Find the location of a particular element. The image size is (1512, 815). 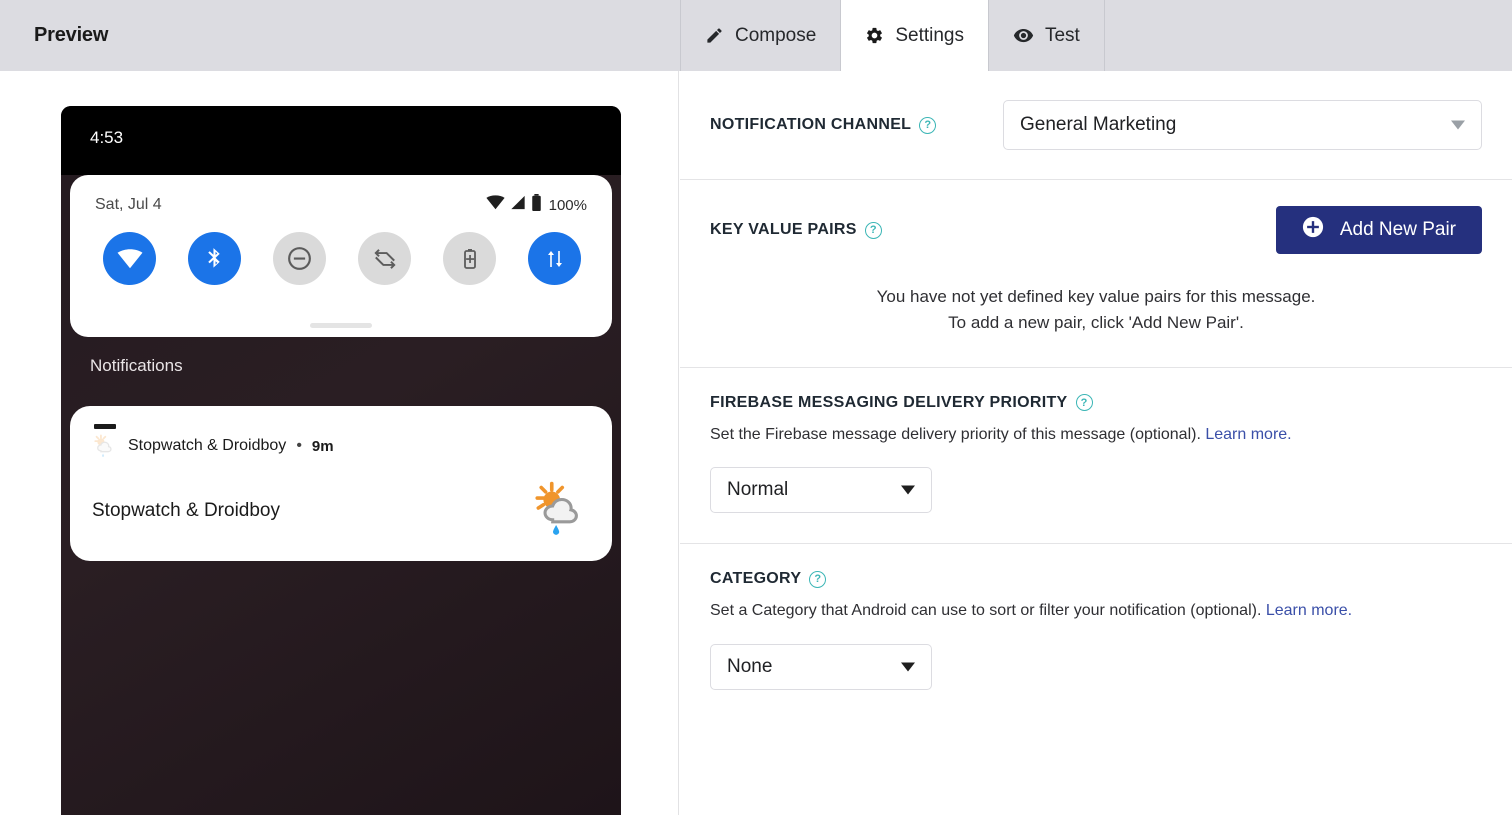

notifications-section-label: Notifications is located at coordinates (136, 365).